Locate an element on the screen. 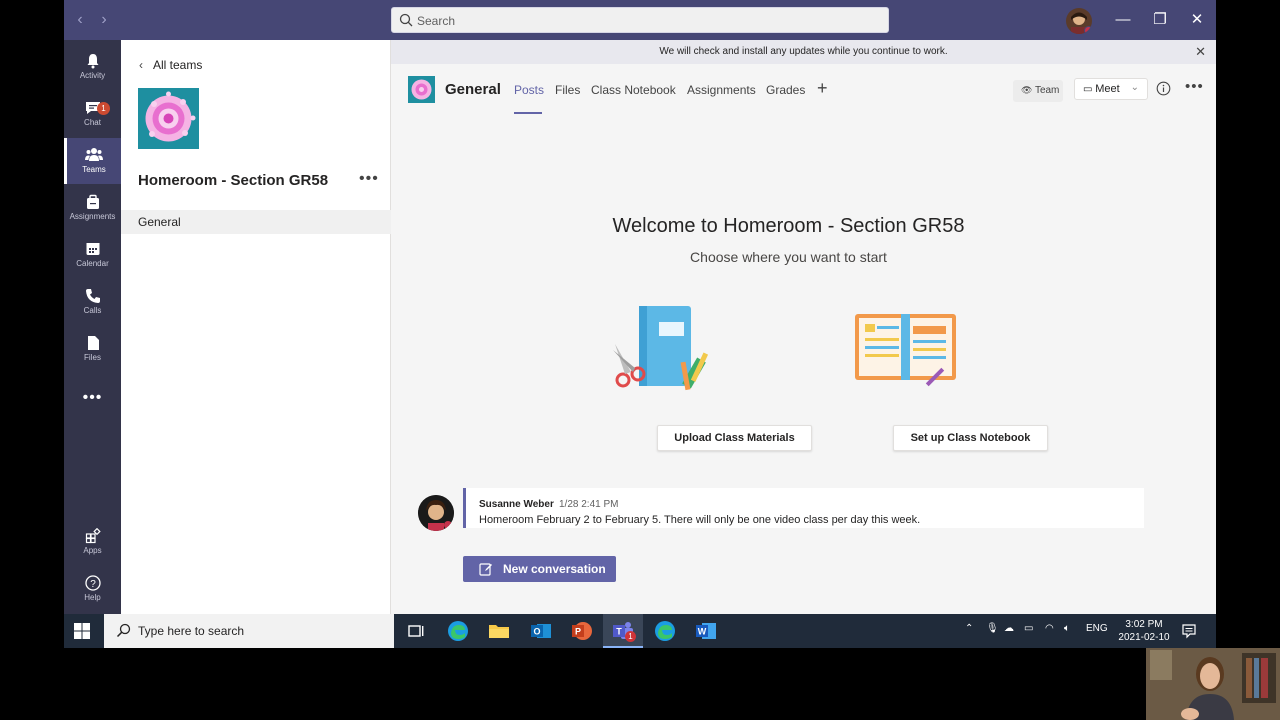  clock-time: 3:02 PM is located at coordinates (1144, 624).